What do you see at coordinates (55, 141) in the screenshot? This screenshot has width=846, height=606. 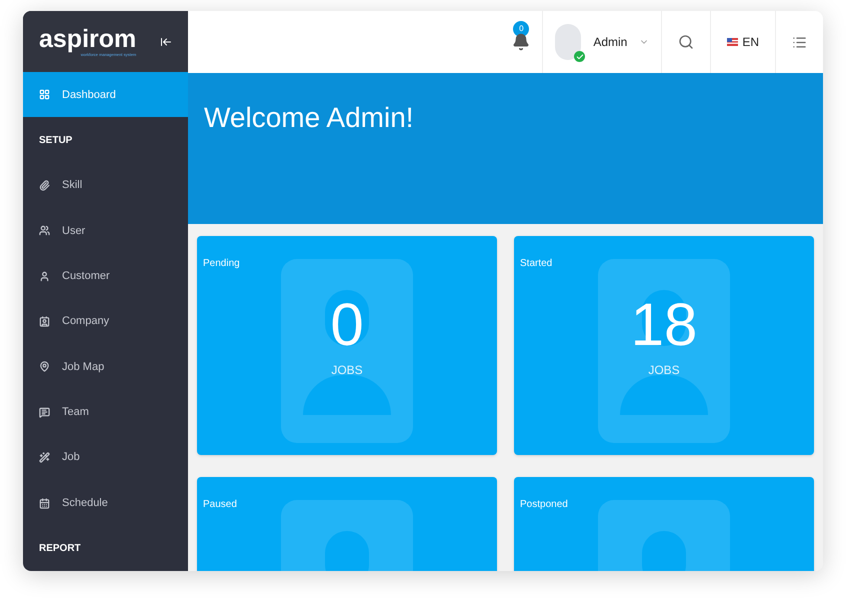 I see `sidebar-section-heading: SETUP` at bounding box center [55, 141].